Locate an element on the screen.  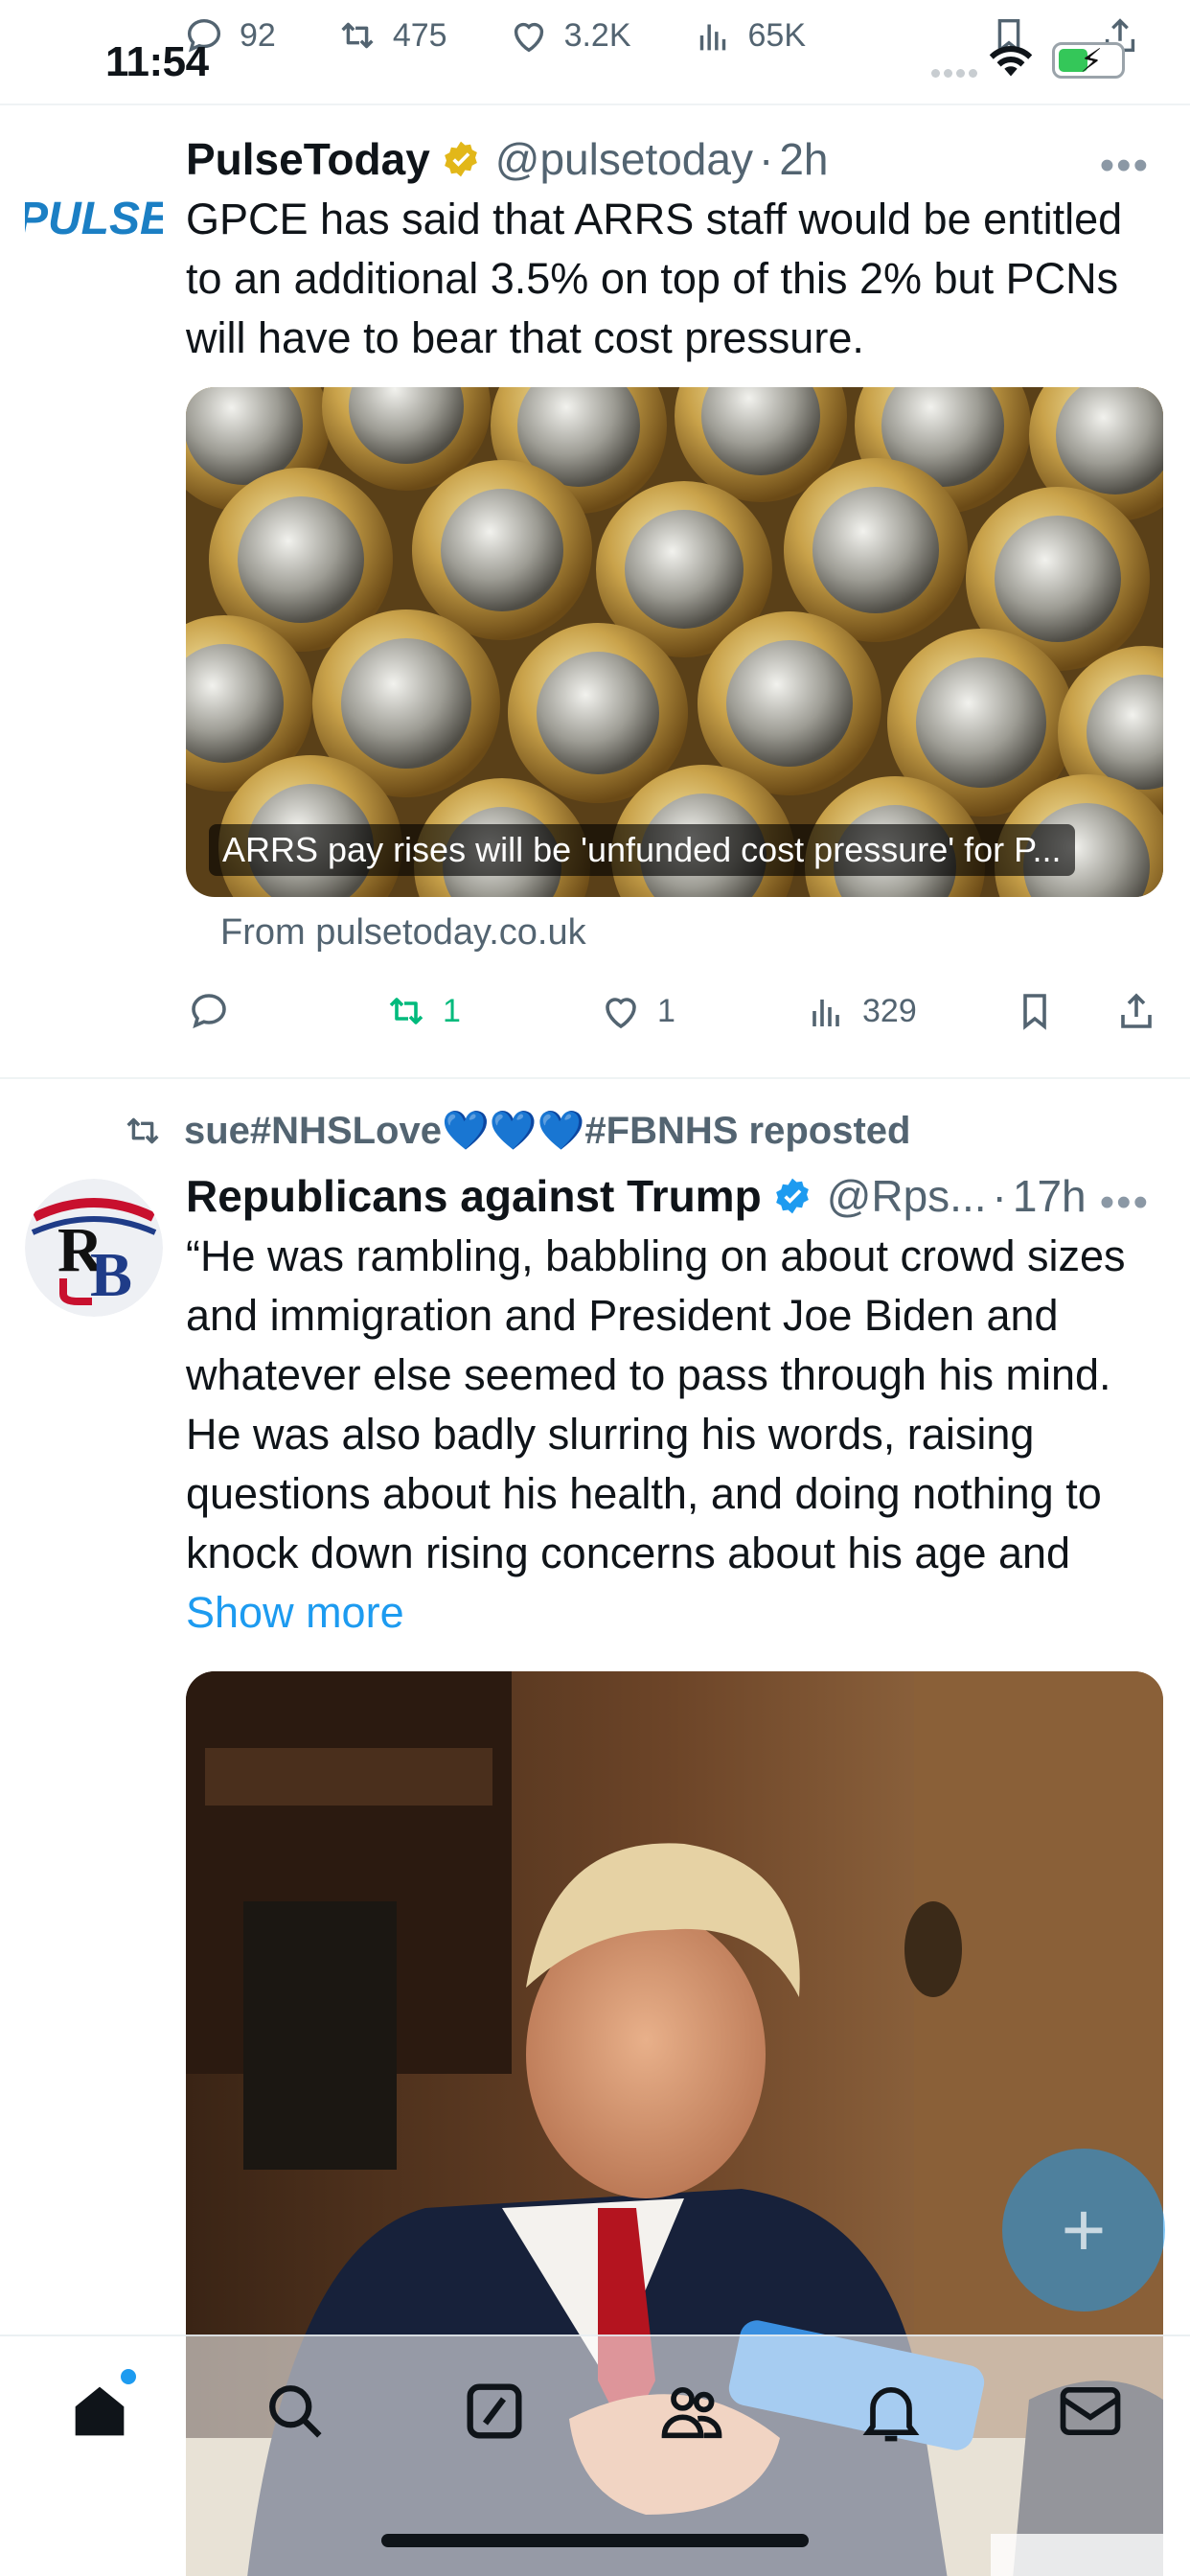
reply-button is located at coordinates (216, 1011).